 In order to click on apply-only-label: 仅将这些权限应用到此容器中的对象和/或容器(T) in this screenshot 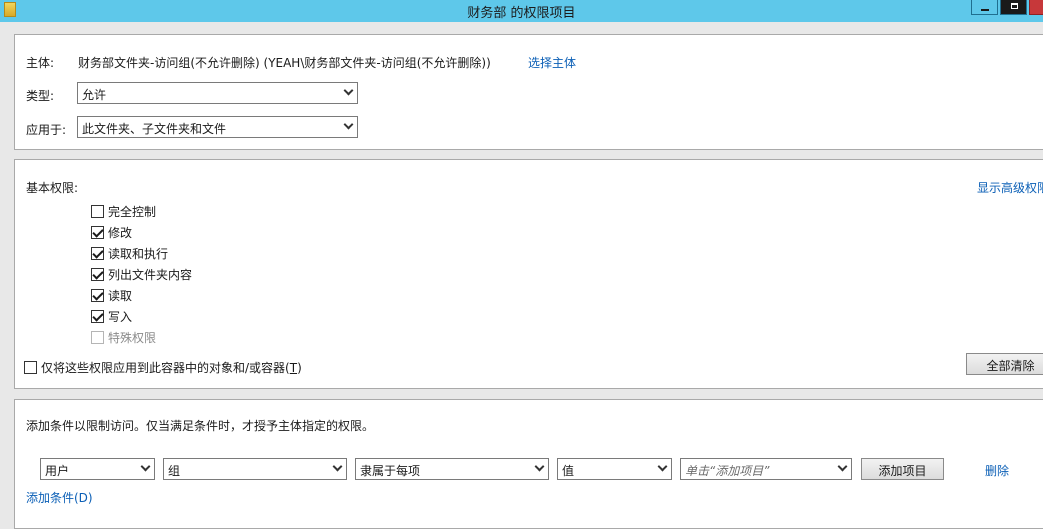, I will do `click(171, 368)`.